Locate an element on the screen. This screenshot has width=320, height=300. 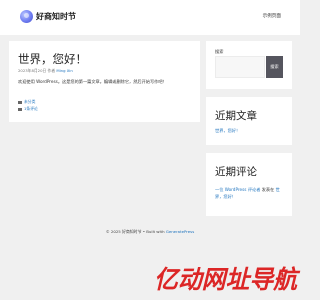
search-widget: 搜索 搜索 is located at coordinates (249, 65).